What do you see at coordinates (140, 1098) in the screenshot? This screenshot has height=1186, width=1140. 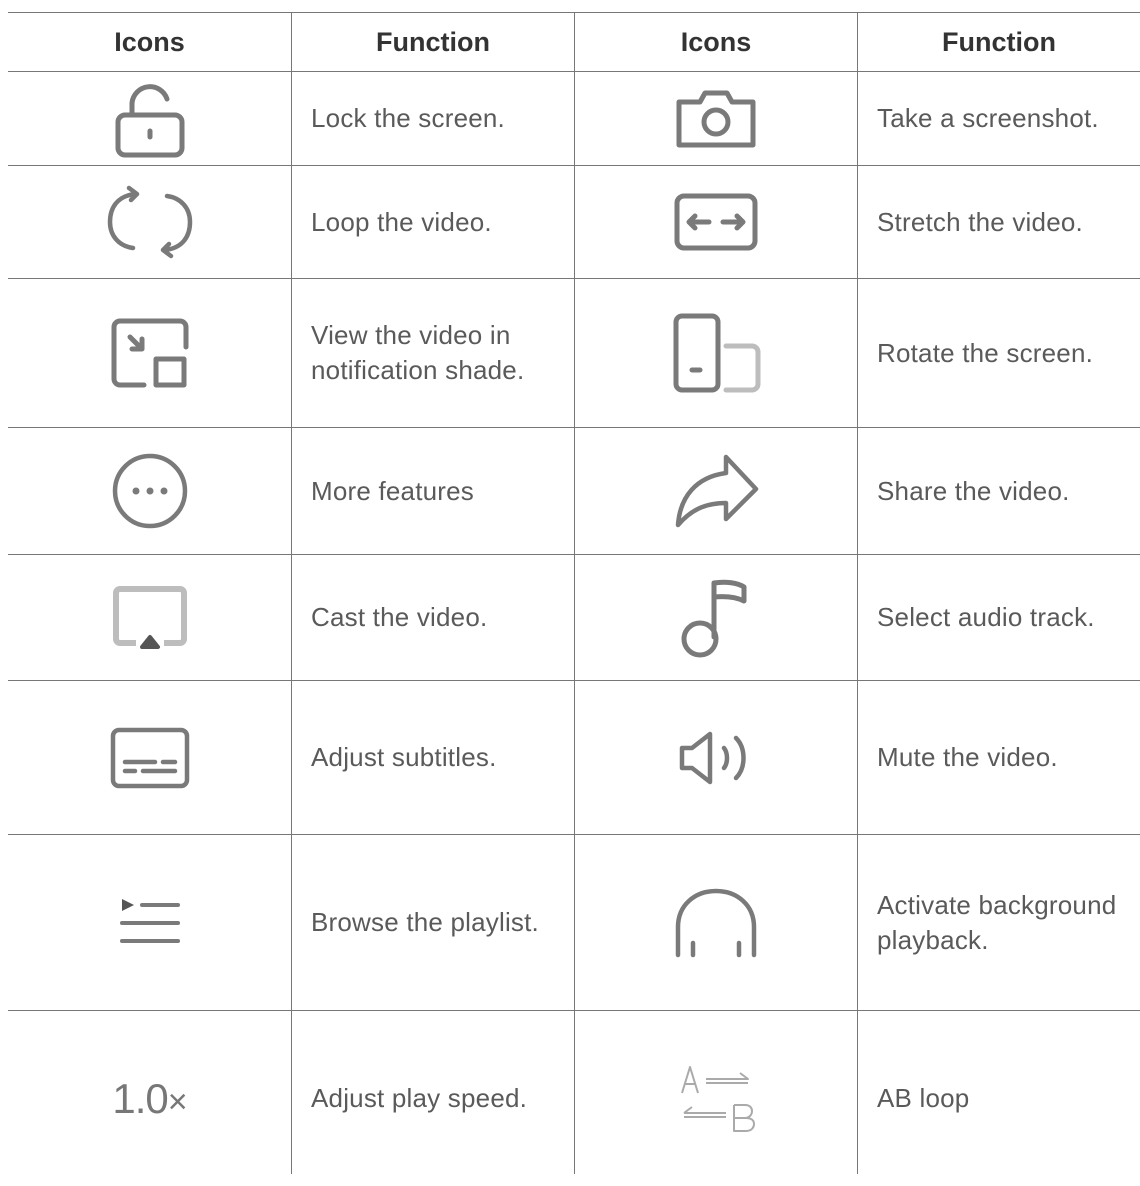 I see `speed-value: 1.0` at bounding box center [140, 1098].